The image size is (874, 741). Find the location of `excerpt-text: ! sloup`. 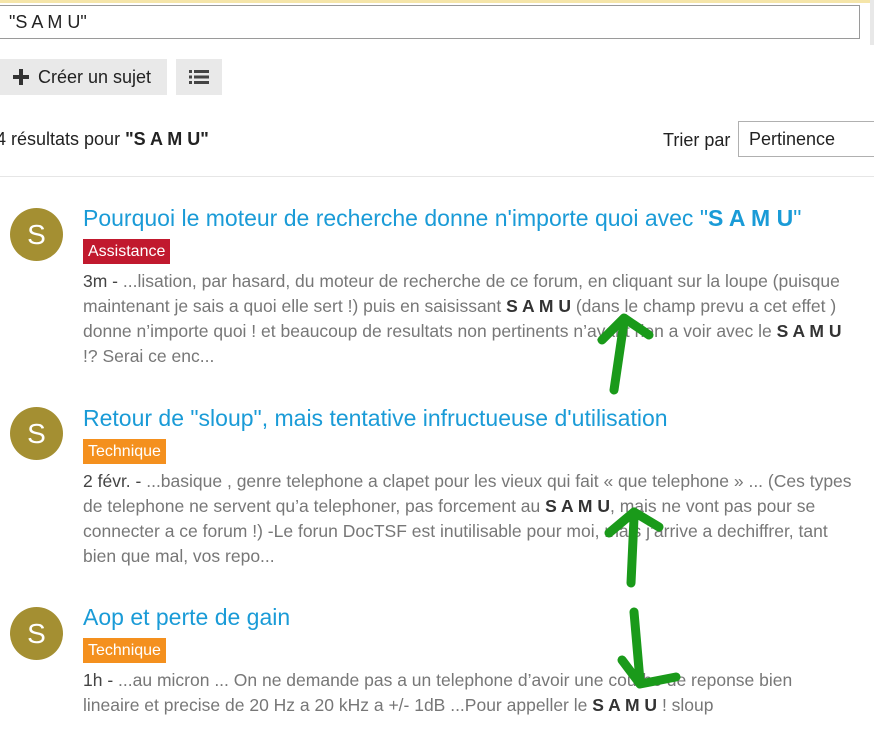

excerpt-text: ! sloup is located at coordinates (685, 705).